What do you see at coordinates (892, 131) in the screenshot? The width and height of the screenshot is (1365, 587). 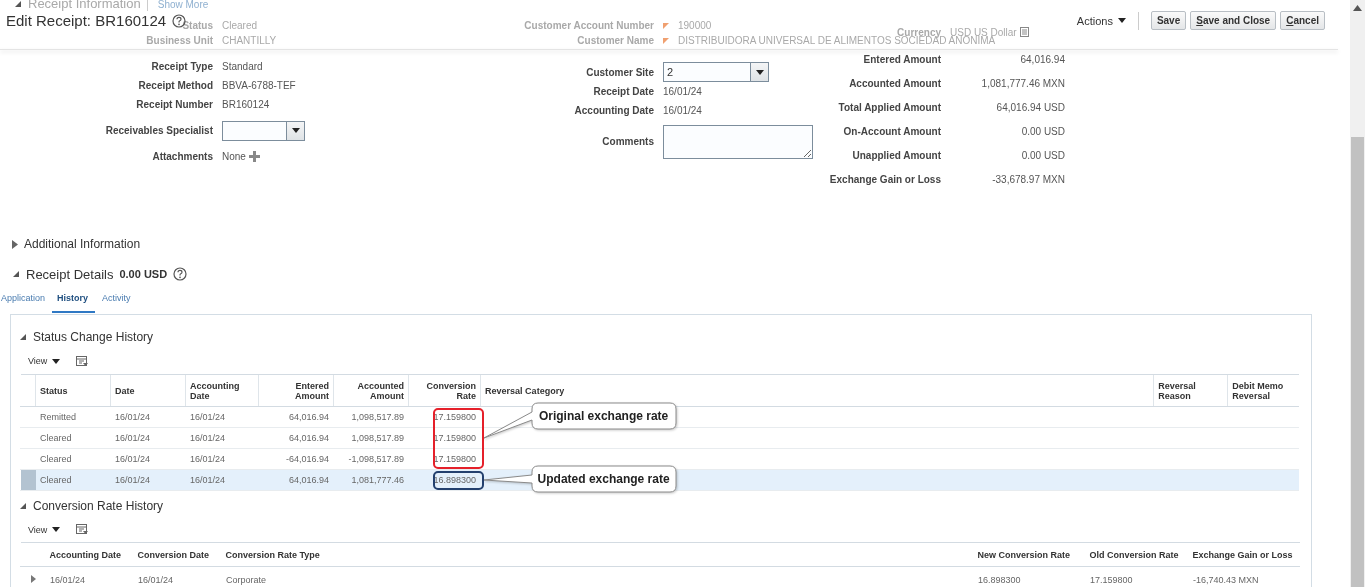 I see `field-label: On-Account Amount` at bounding box center [892, 131].